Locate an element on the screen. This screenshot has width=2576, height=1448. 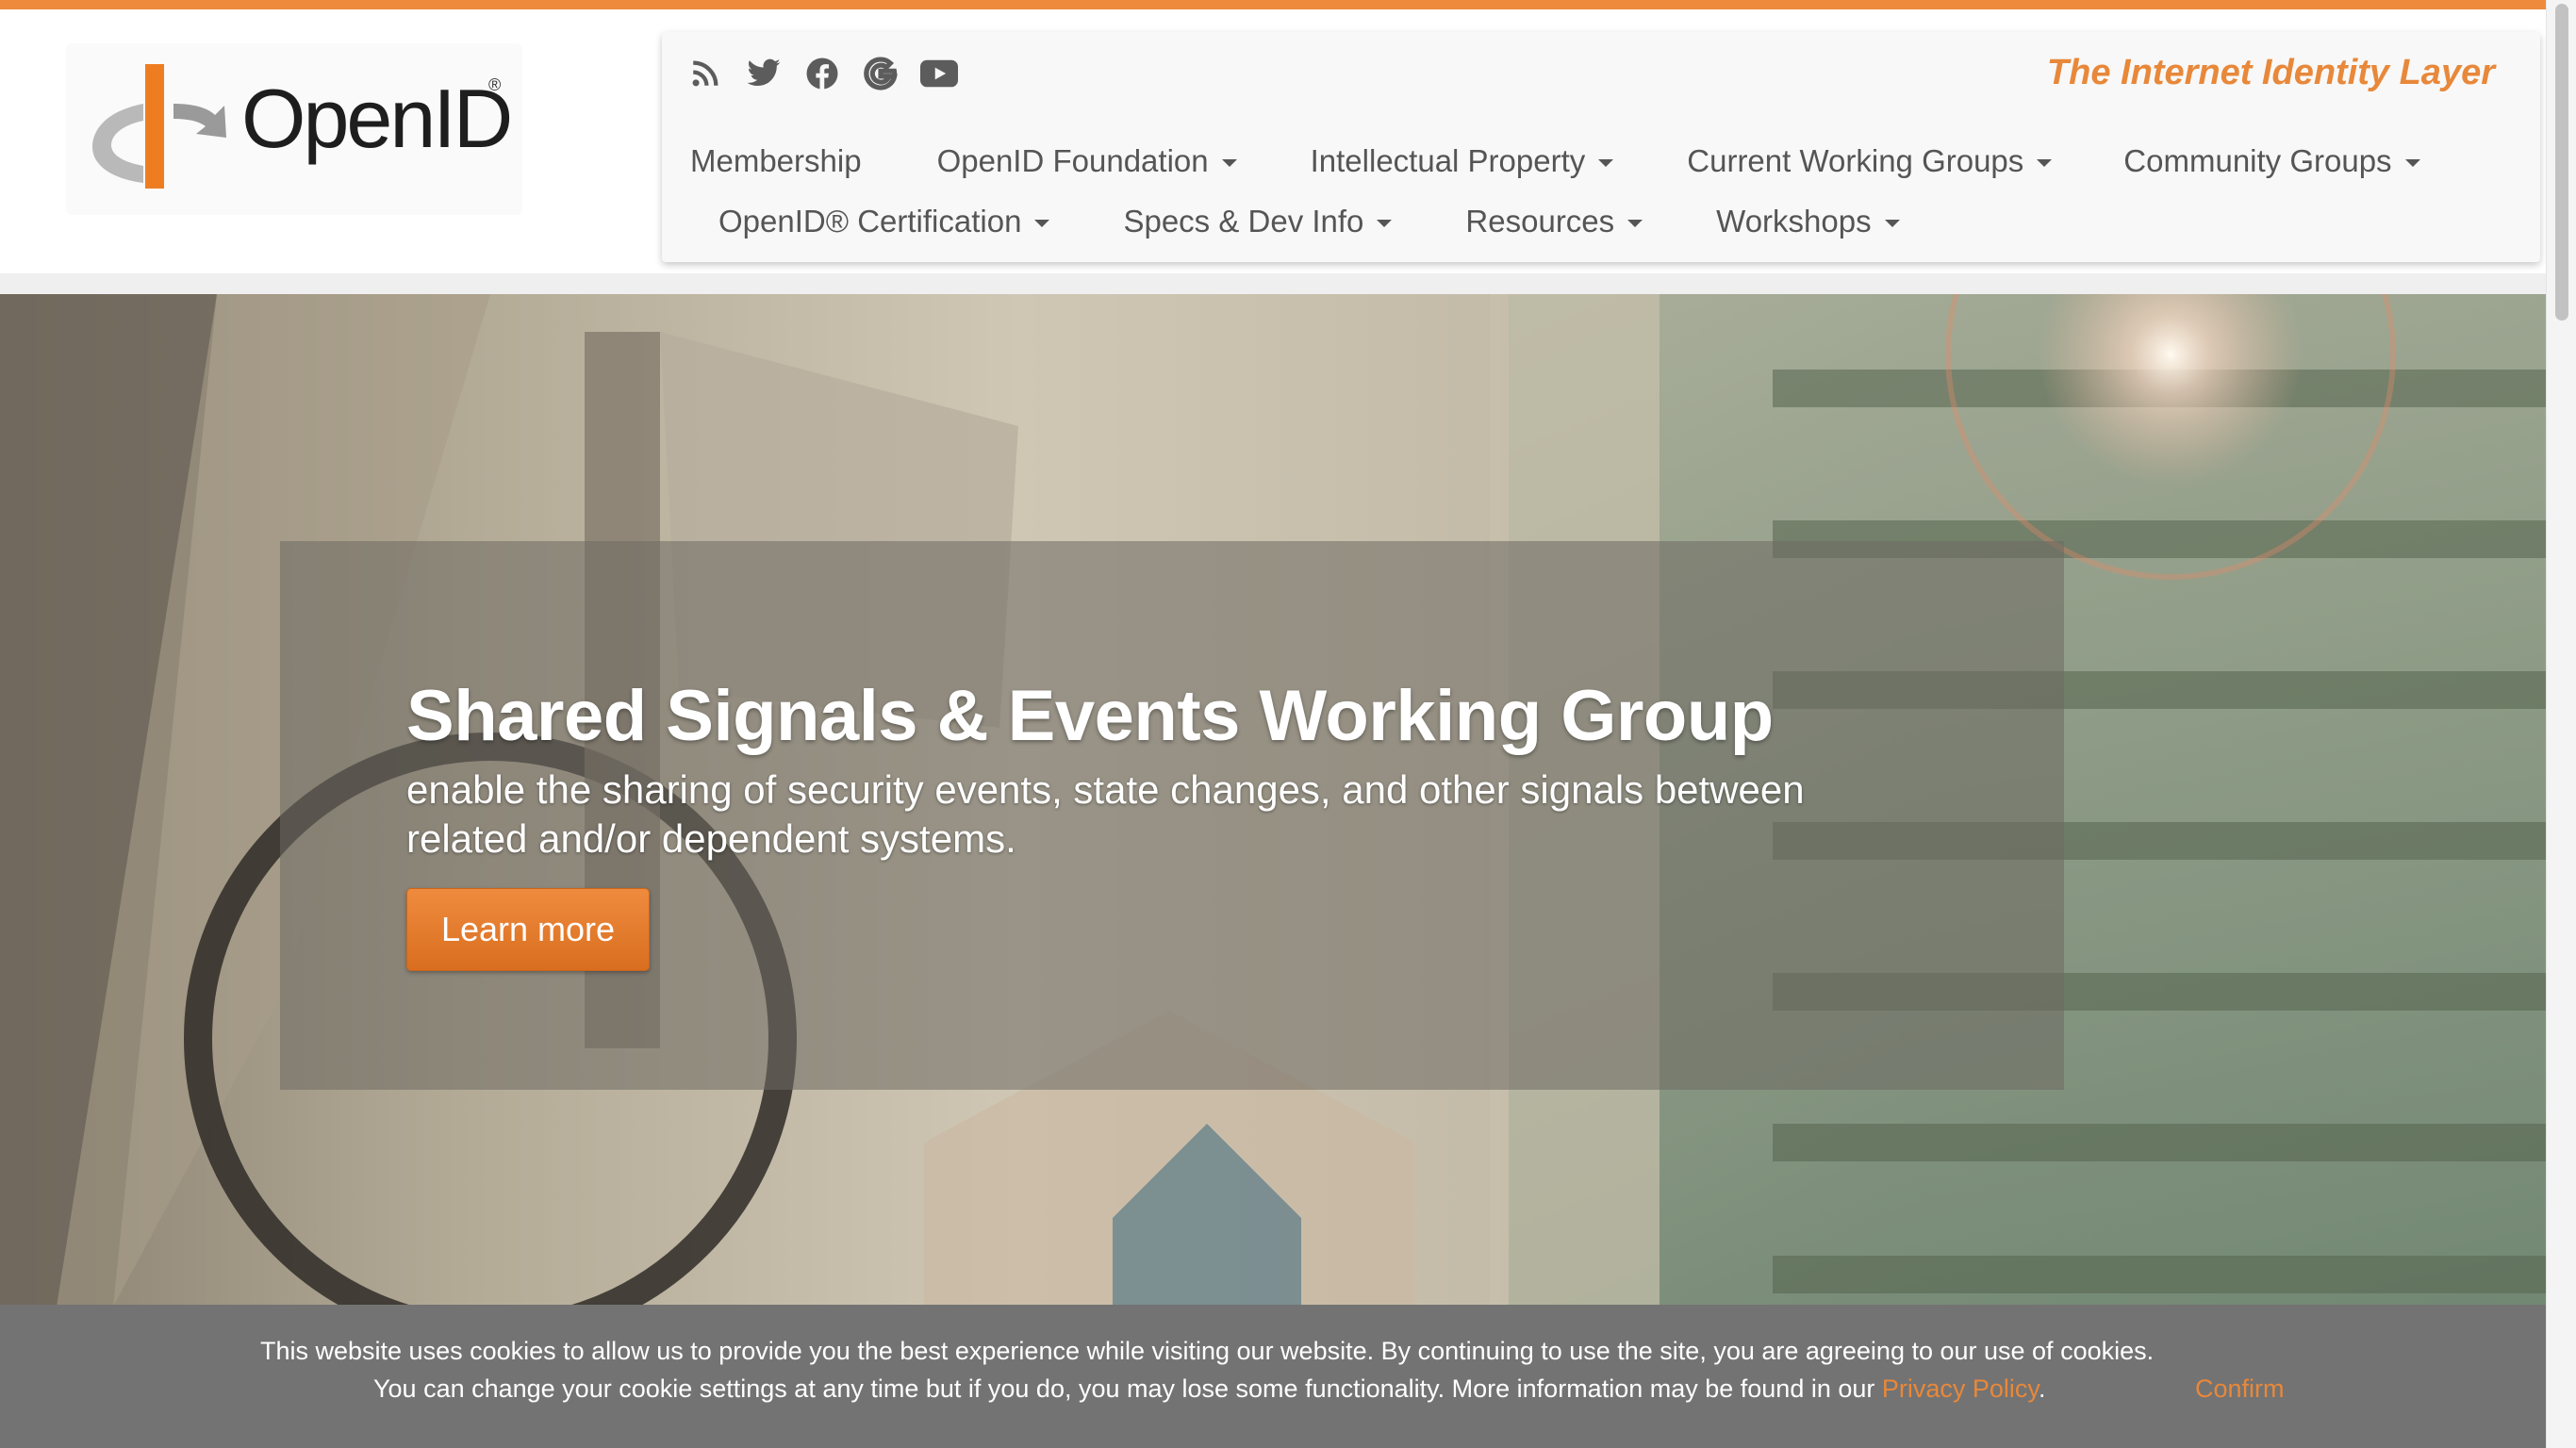
openid-logo: OpenID ® is located at coordinates (294, 129).